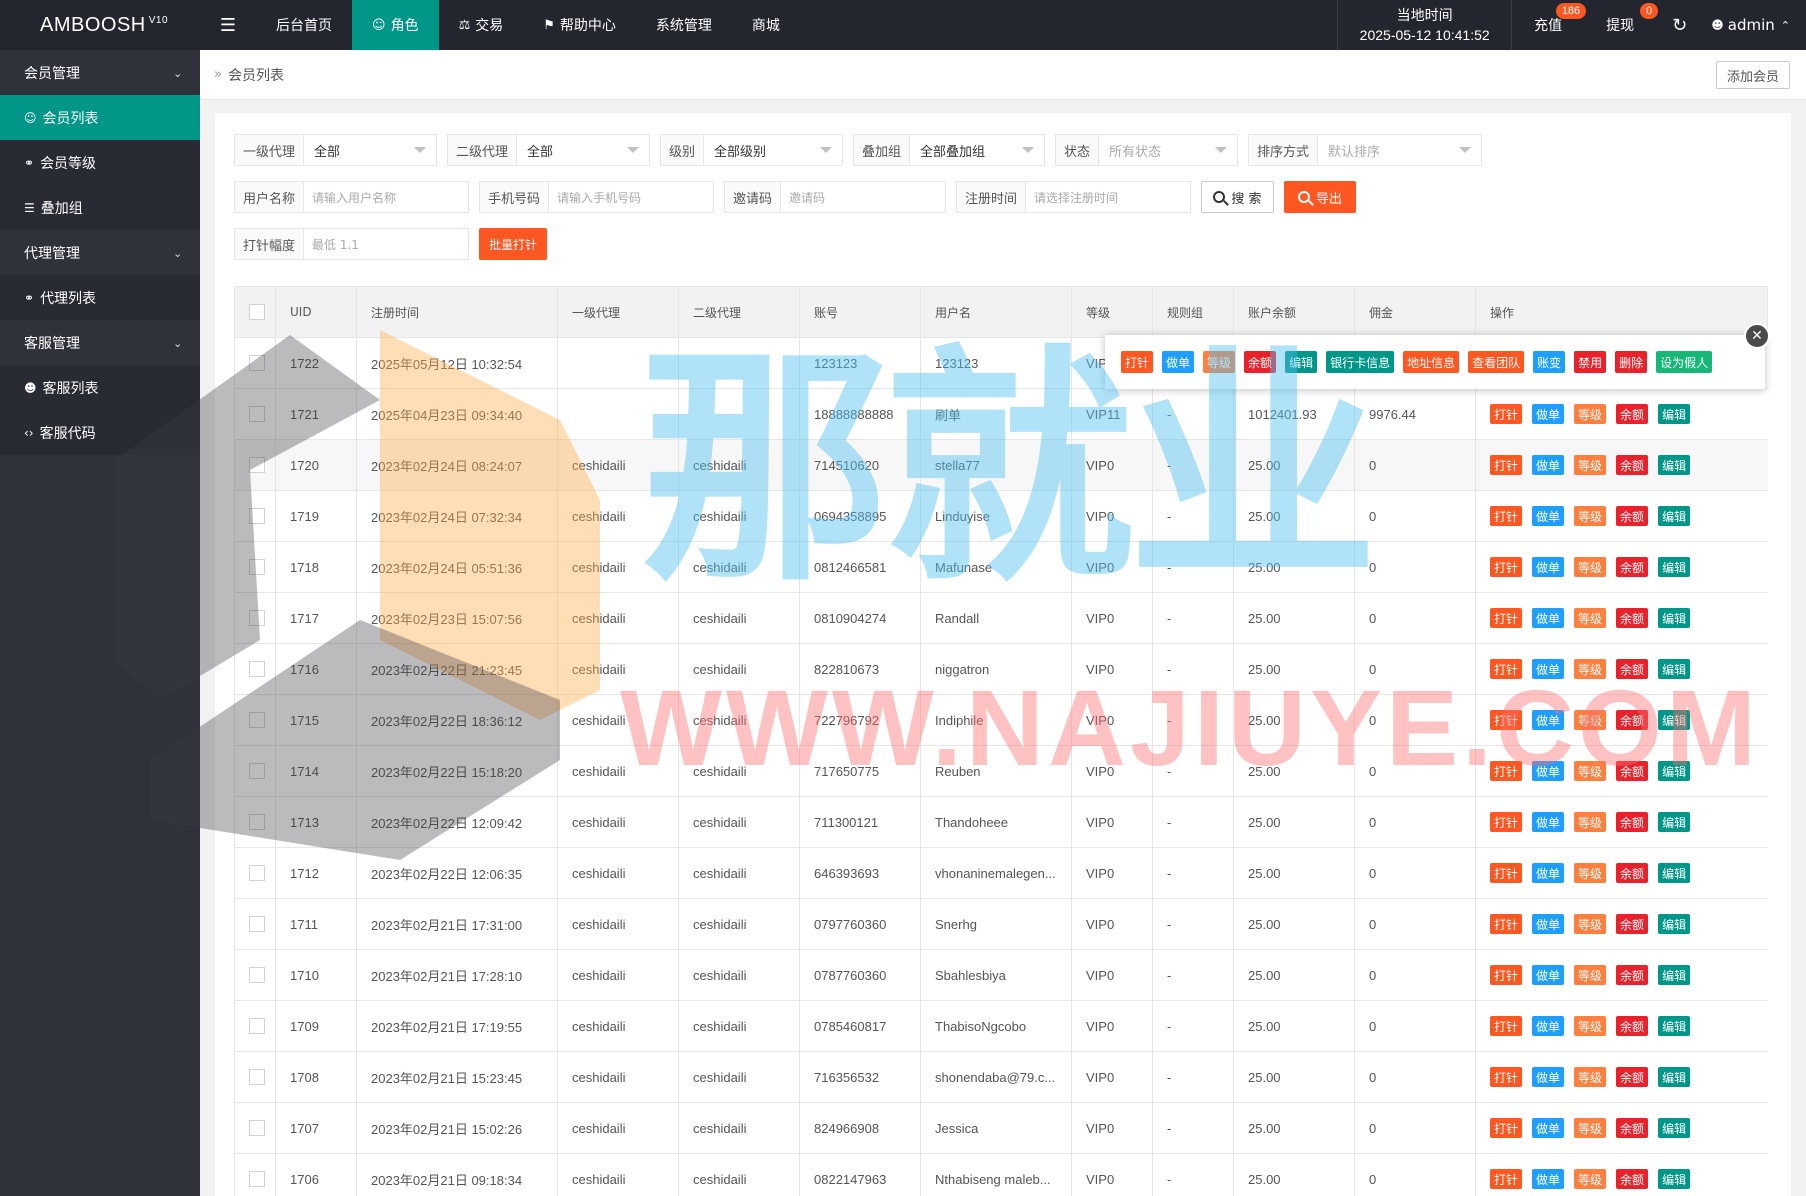  What do you see at coordinates (481, 25) in the screenshot?
I see `nav-item-2: ⚖ 交易` at bounding box center [481, 25].